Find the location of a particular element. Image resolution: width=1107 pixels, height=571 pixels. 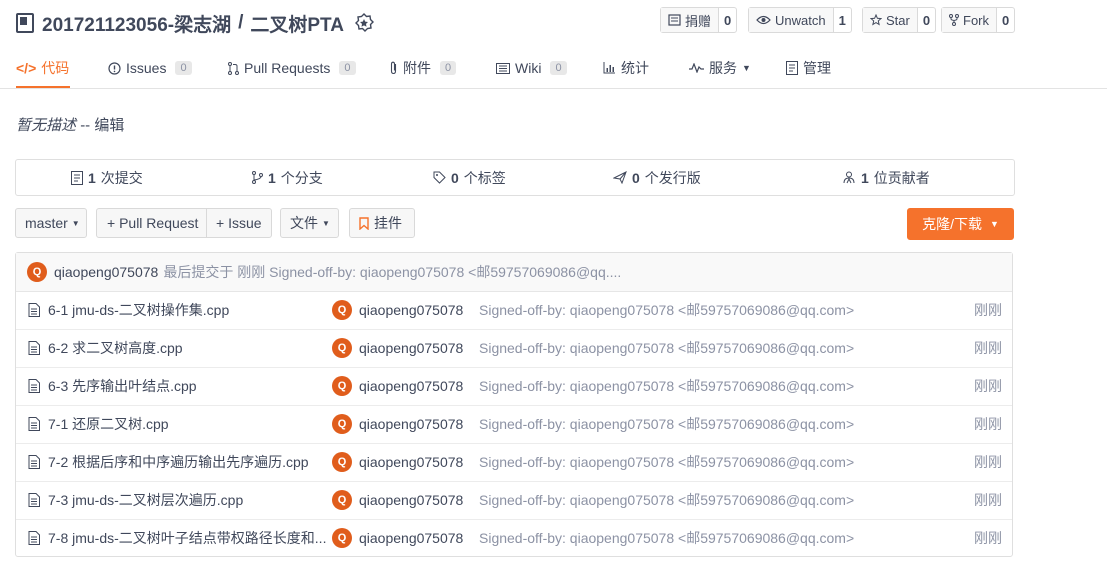

files-dropdown: 文件 ▼ is located at coordinates (309, 223).